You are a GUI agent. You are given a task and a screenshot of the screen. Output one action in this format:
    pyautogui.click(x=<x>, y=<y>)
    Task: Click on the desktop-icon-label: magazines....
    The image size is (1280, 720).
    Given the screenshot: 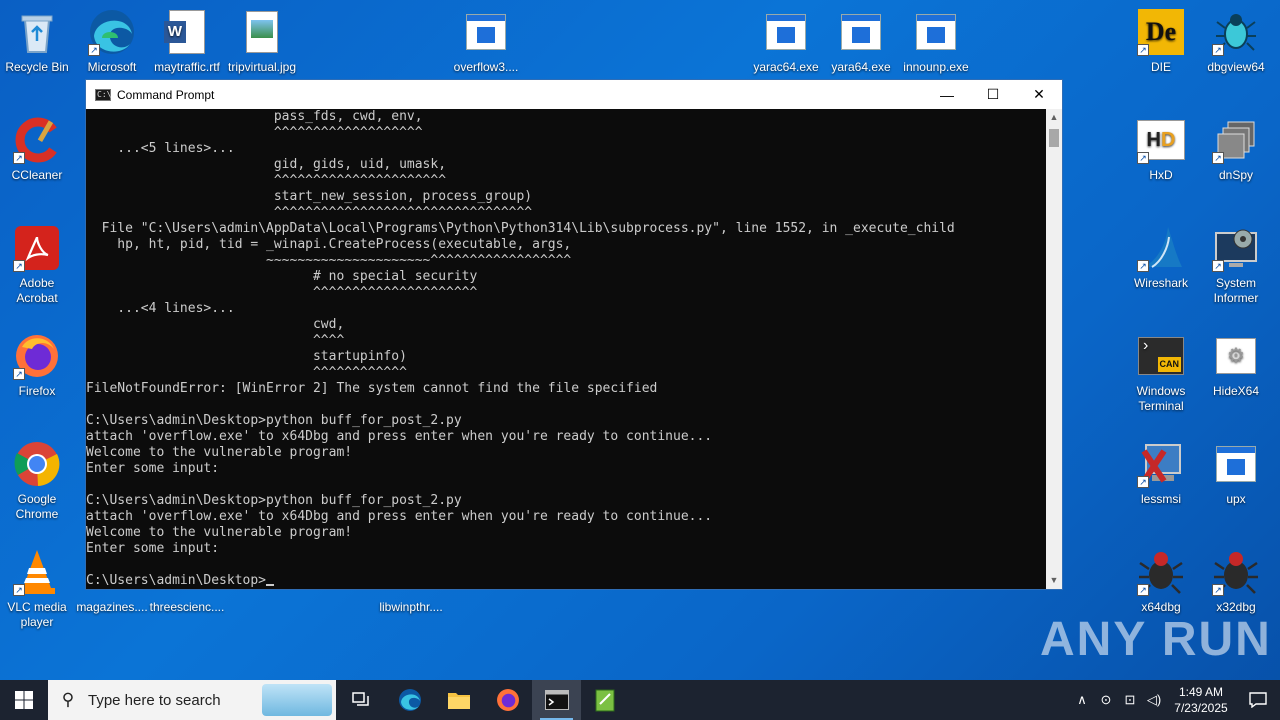 What is the action you would take?
    pyautogui.click(x=112, y=607)
    